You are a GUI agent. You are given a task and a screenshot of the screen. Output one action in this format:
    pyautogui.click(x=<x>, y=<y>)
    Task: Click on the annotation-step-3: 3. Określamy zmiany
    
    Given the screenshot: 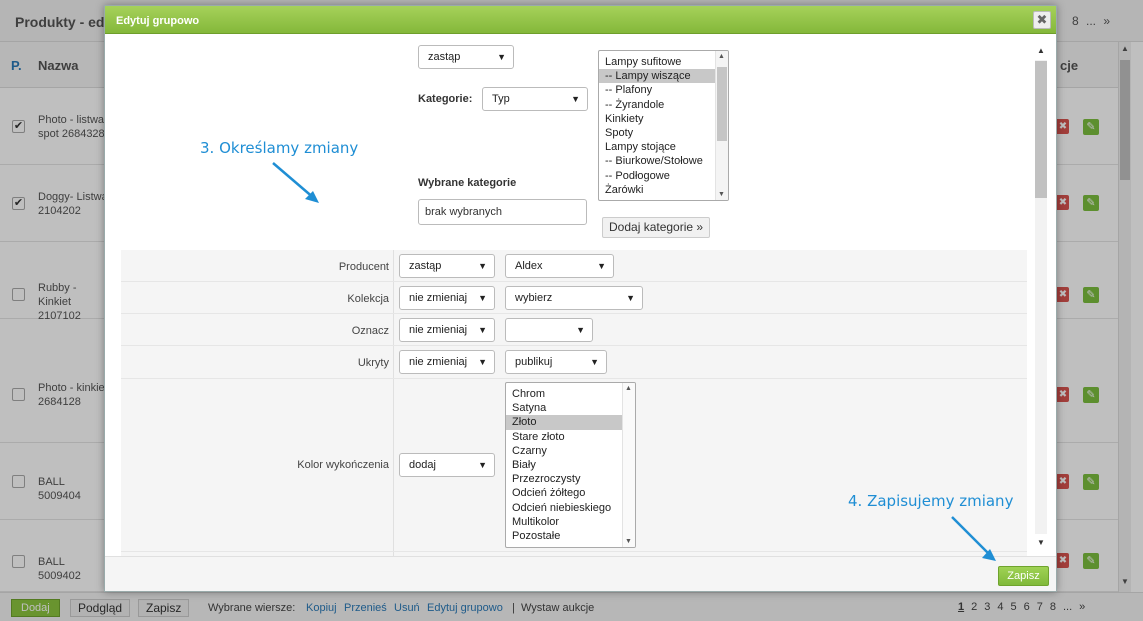 What is the action you would take?
    pyautogui.click(x=279, y=148)
    